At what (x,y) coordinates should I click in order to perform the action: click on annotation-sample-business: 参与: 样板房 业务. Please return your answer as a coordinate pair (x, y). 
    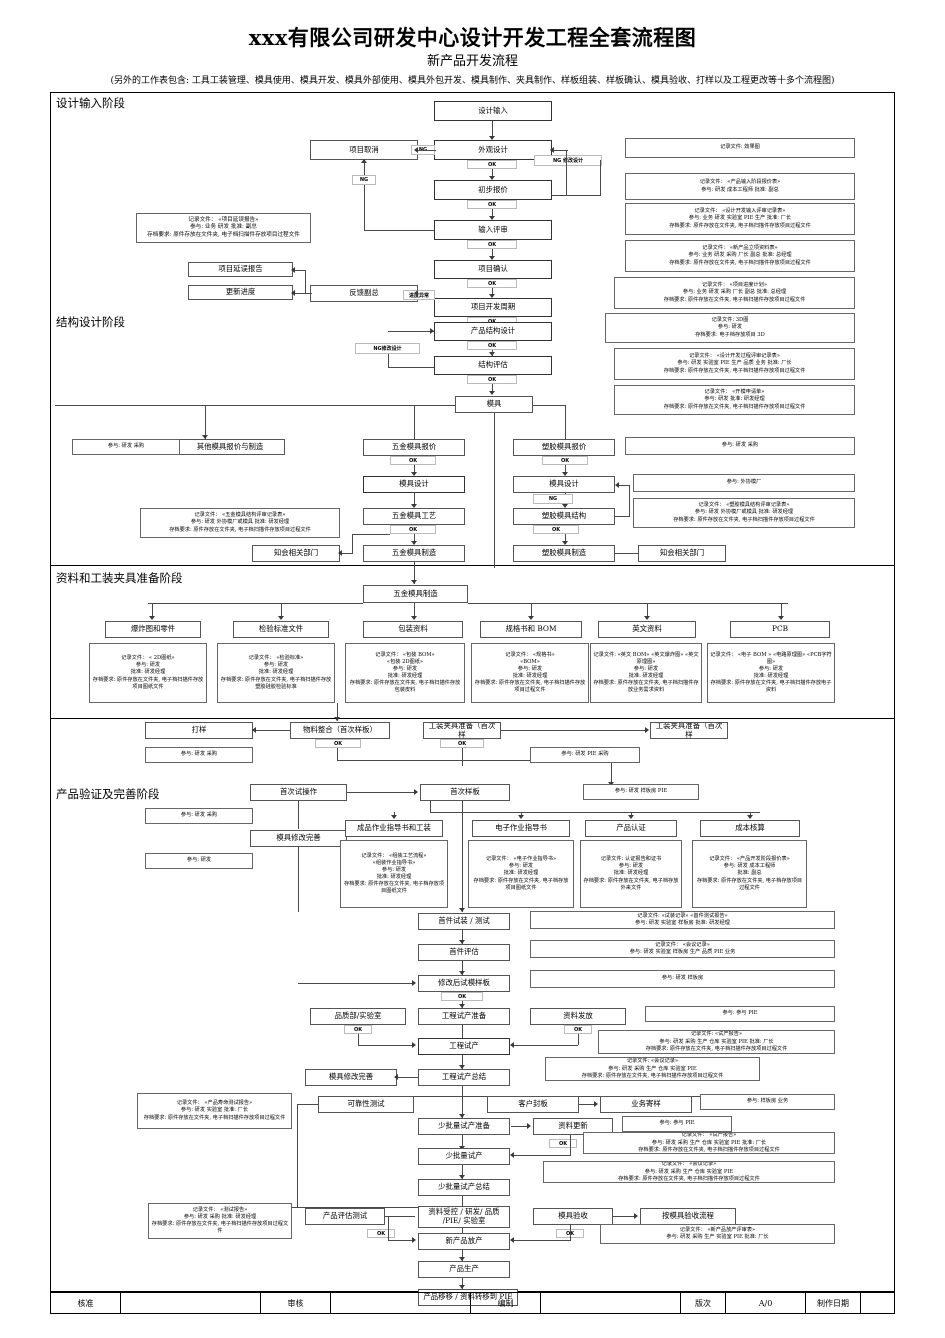
    Looking at the image, I should click on (767, 1102).